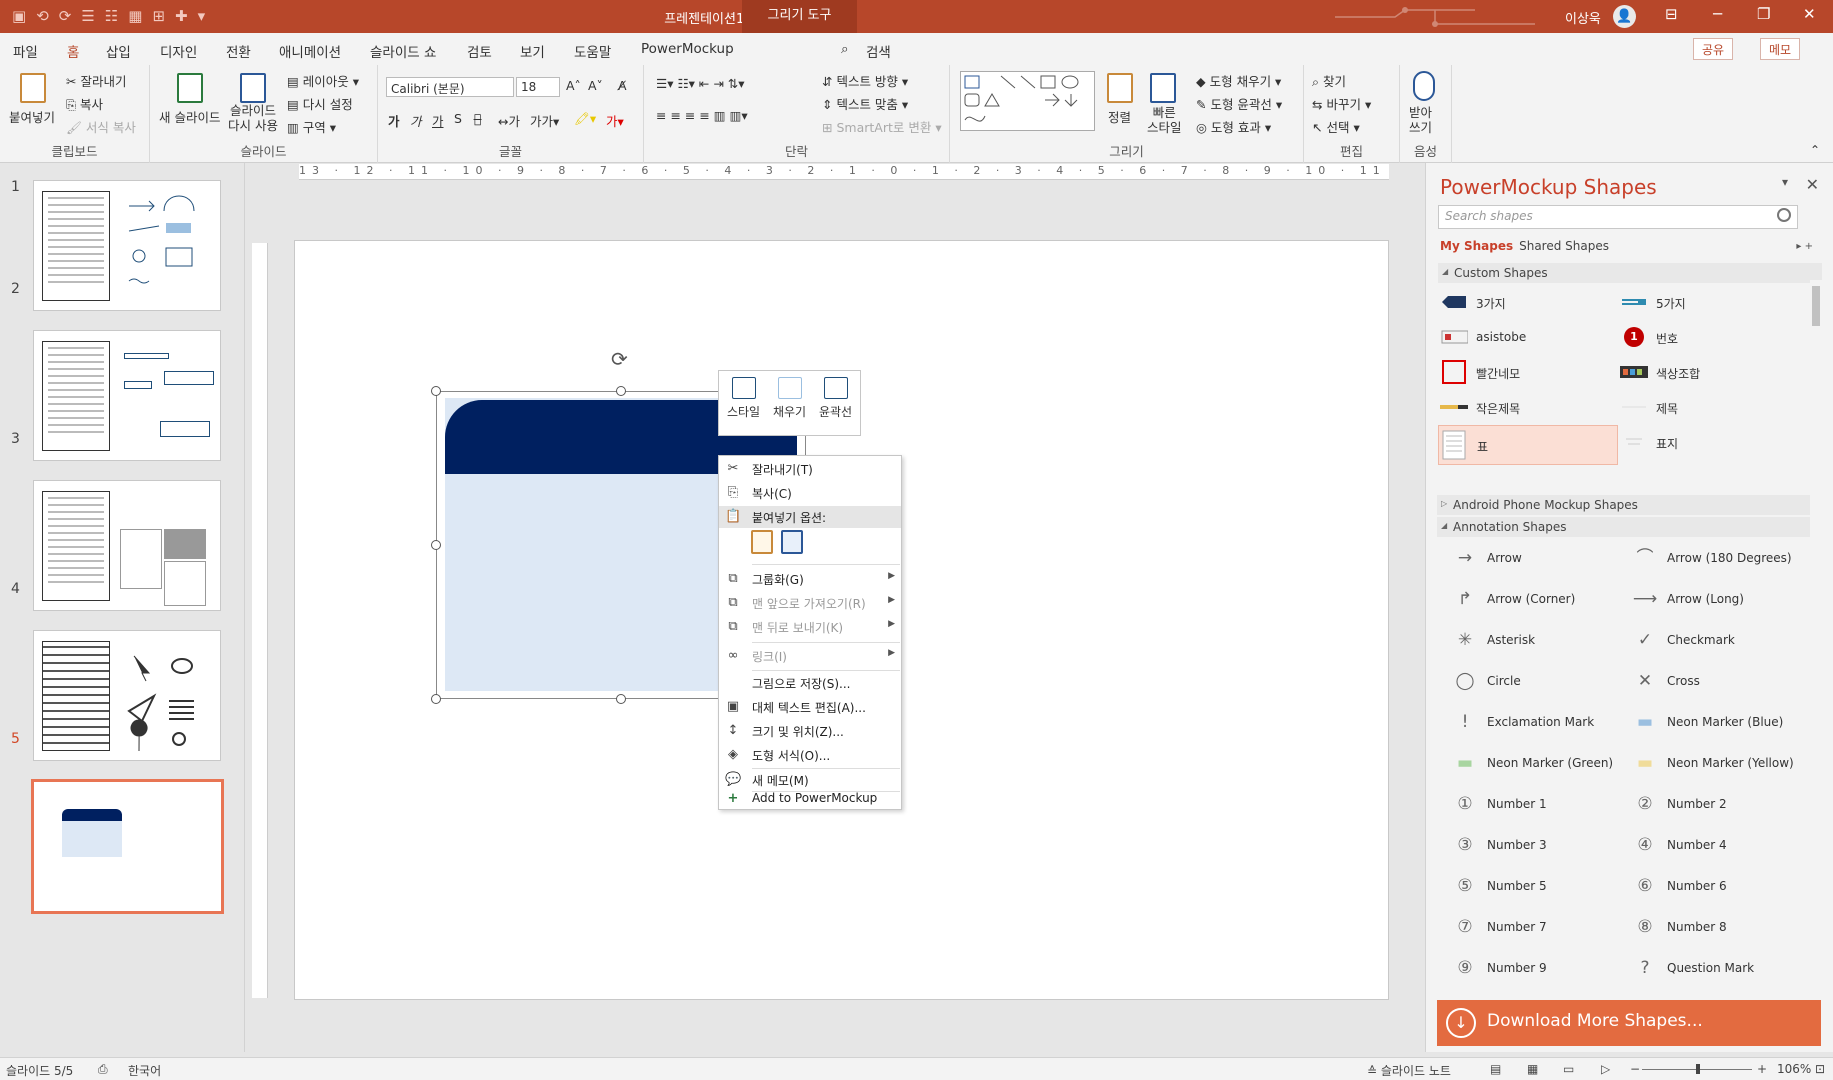 The height and width of the screenshot is (1080, 1833). What do you see at coordinates (865, 103) in the screenshot?
I see `align-text-button: ⇕ 텍스트 맞춤 ▾` at bounding box center [865, 103].